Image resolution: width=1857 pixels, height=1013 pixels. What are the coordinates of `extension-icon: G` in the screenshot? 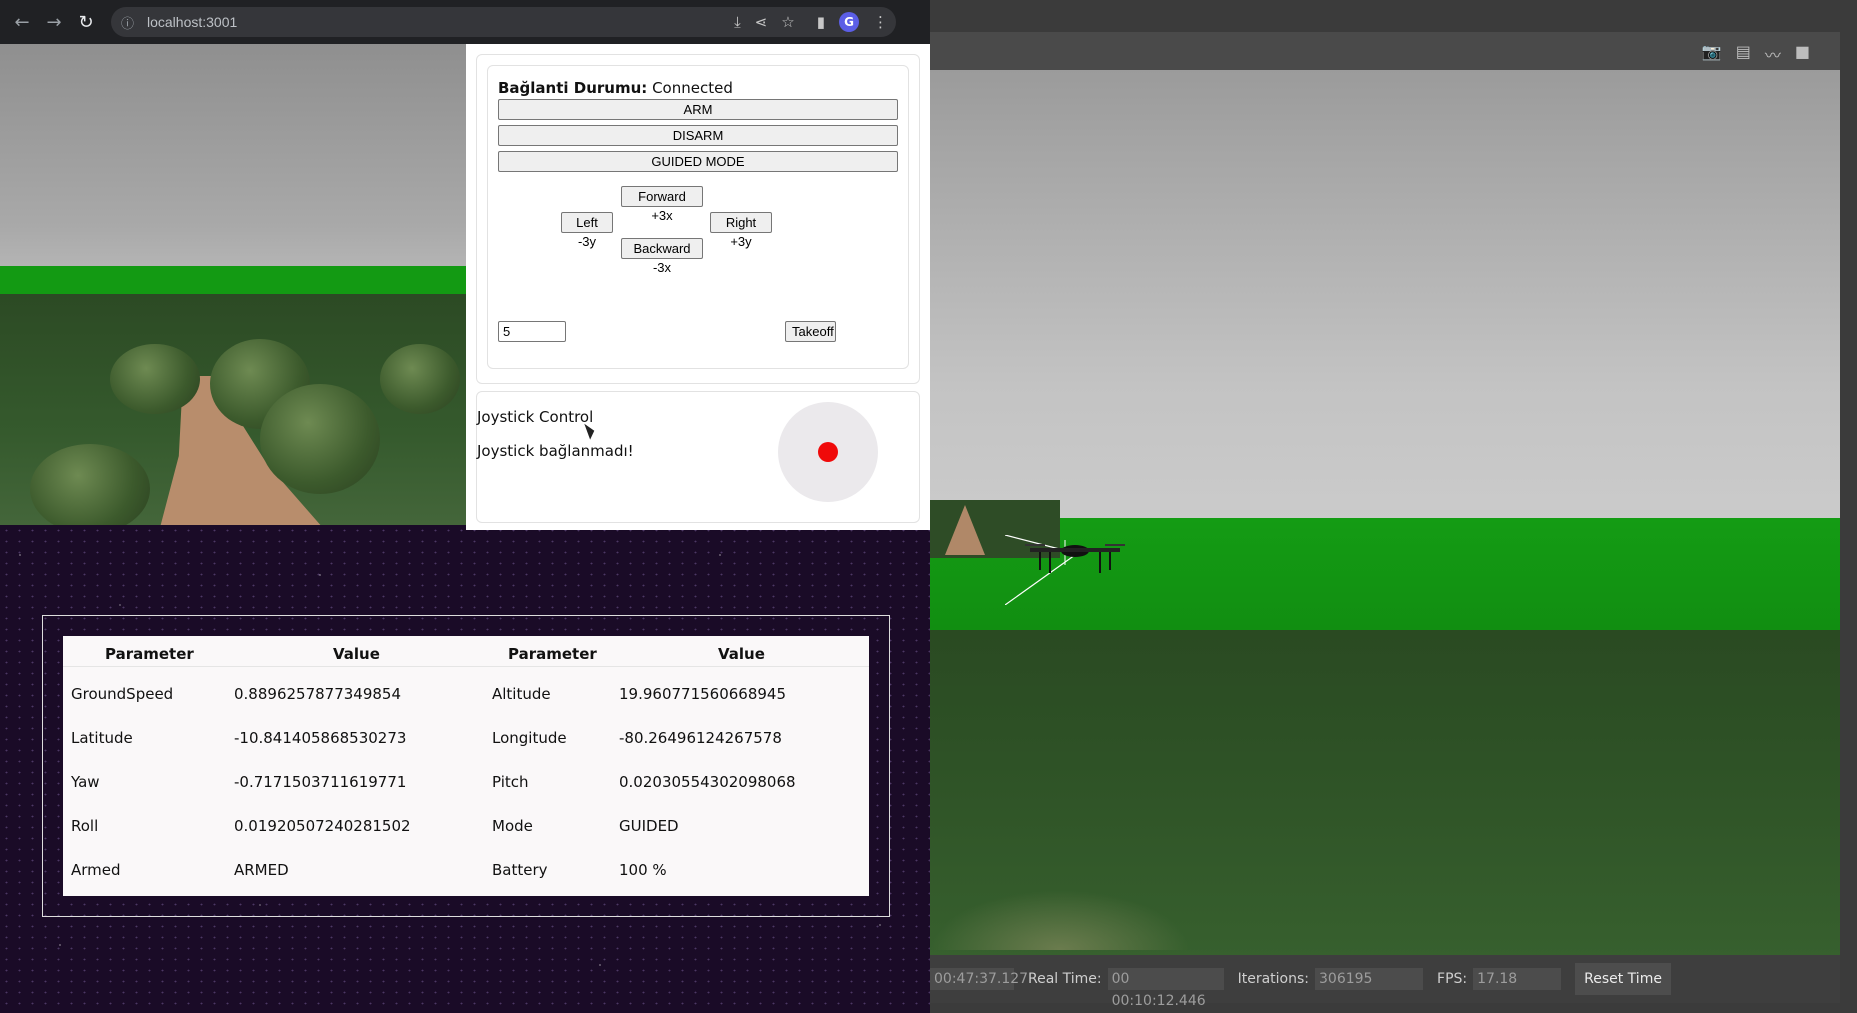 It's located at (849, 22).